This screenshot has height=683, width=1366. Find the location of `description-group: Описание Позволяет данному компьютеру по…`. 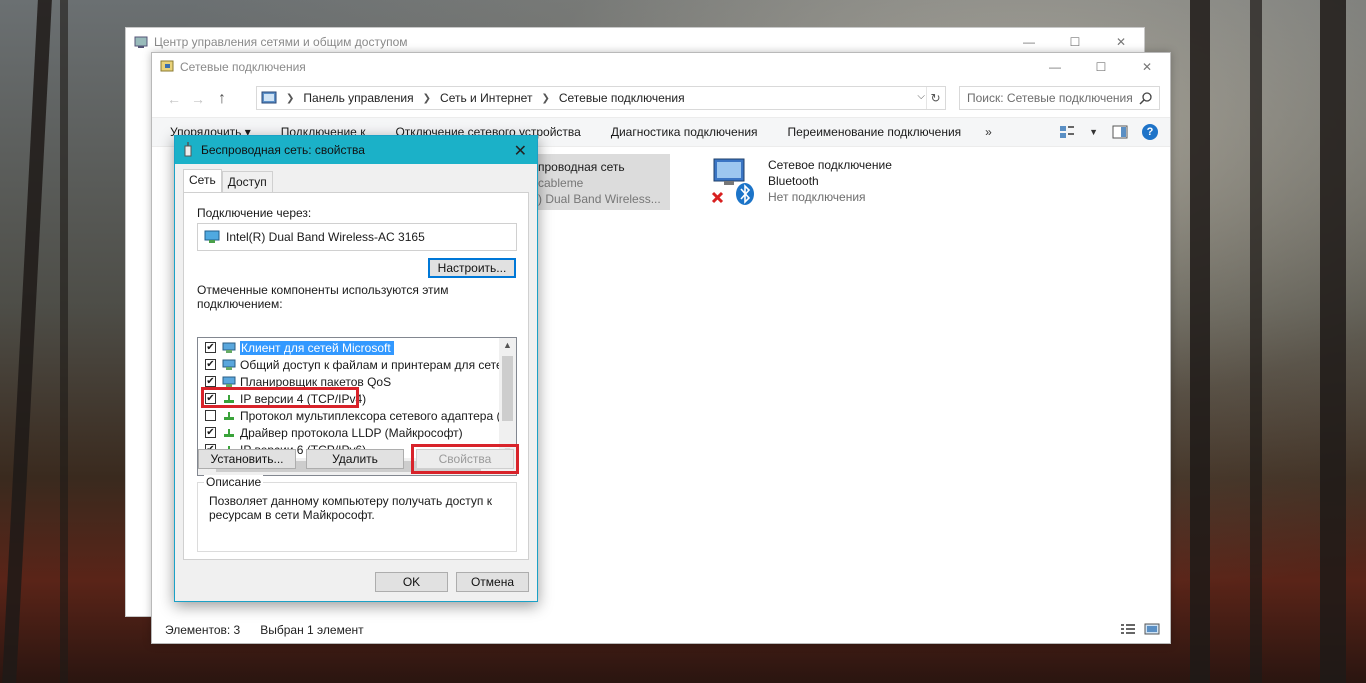

description-group: Описание Позволяет данному компьютеру по… is located at coordinates (357, 513).